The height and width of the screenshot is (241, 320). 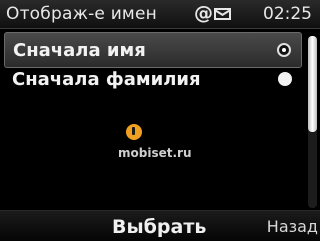 What do you see at coordinates (284, 50) in the screenshot?
I see `radio-checked-icon` at bounding box center [284, 50].